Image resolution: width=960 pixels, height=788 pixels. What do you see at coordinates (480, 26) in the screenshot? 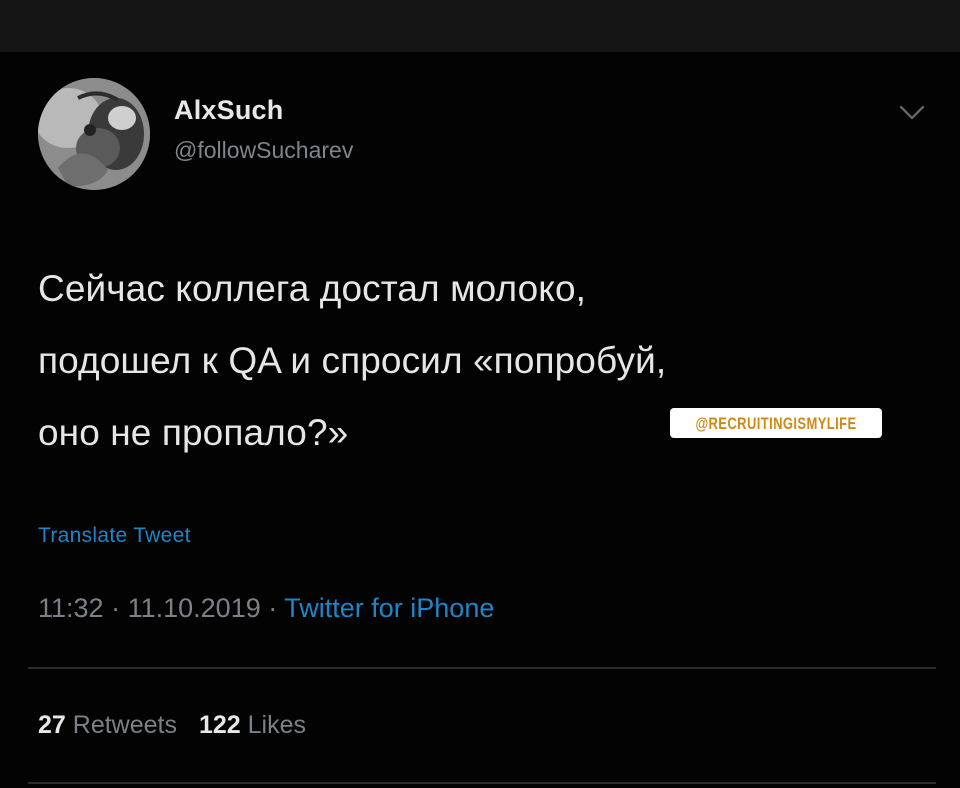
I see `top-band` at bounding box center [480, 26].